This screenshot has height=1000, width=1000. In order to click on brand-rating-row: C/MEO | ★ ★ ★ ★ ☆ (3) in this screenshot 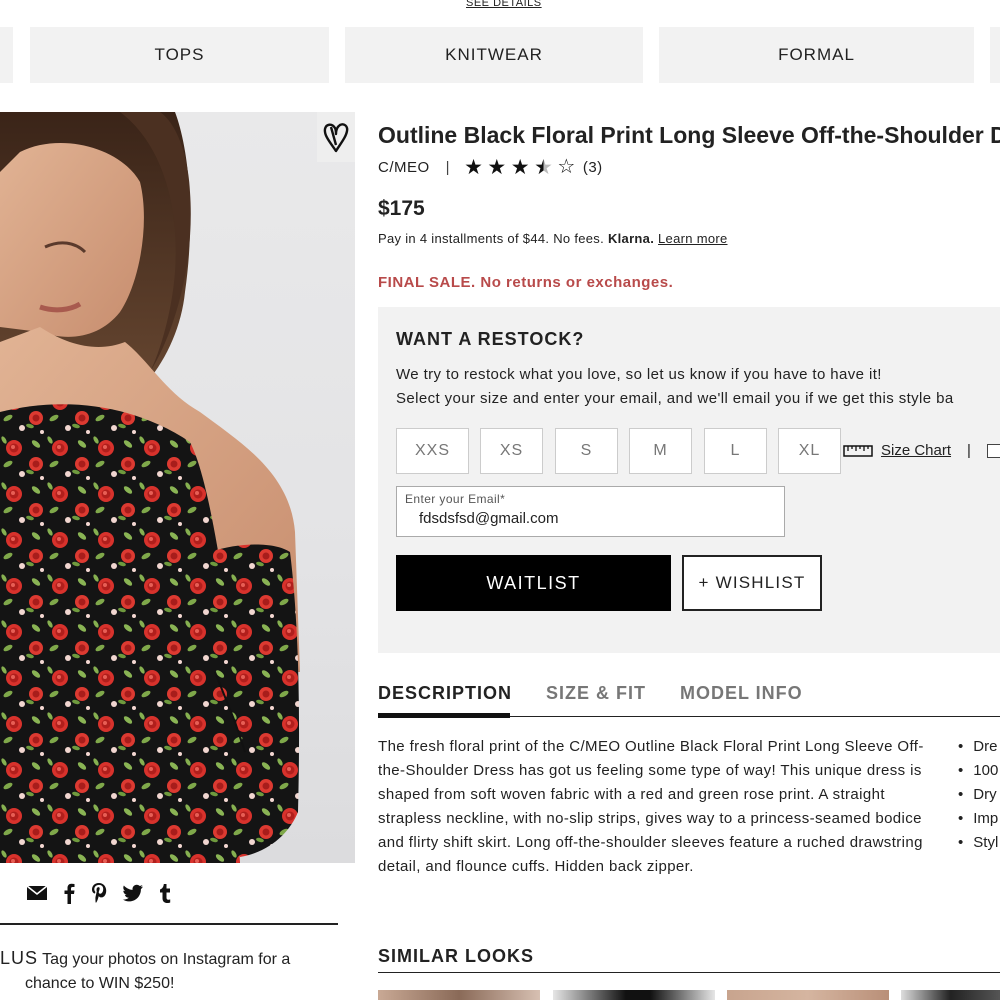, I will do `click(490, 167)`.